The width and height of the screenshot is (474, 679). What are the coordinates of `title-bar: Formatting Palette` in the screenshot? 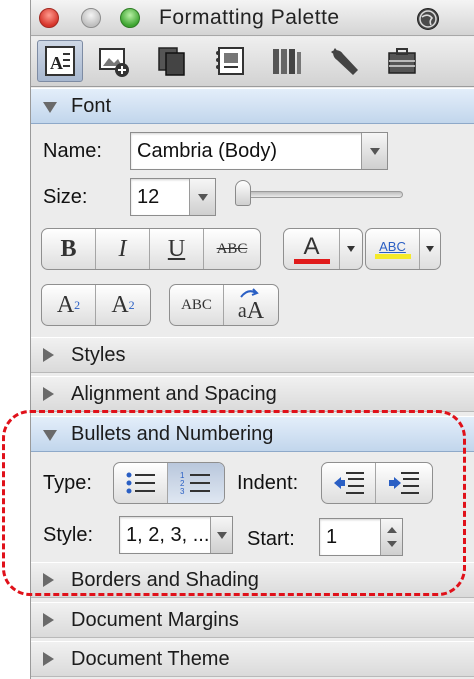 It's located at (252, 18).